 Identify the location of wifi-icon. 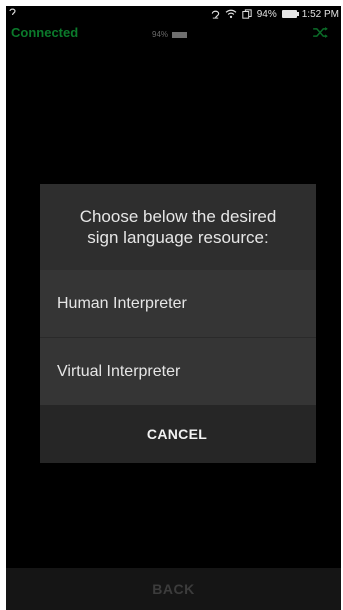
(231, 14).